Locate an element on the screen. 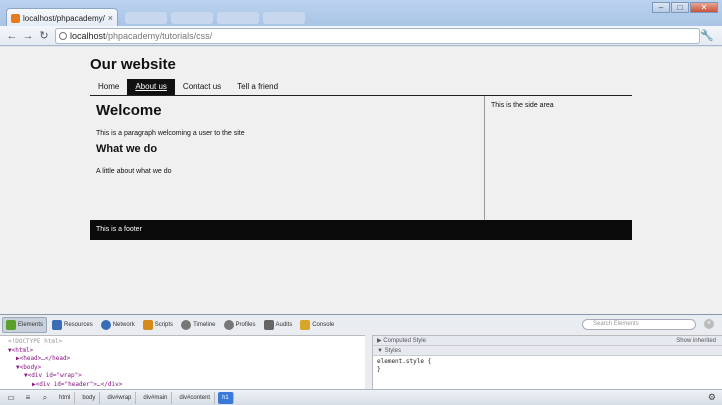 This screenshot has height=405, width=722. what-we-do-paragraph: A little about what we do is located at coordinates (134, 171).